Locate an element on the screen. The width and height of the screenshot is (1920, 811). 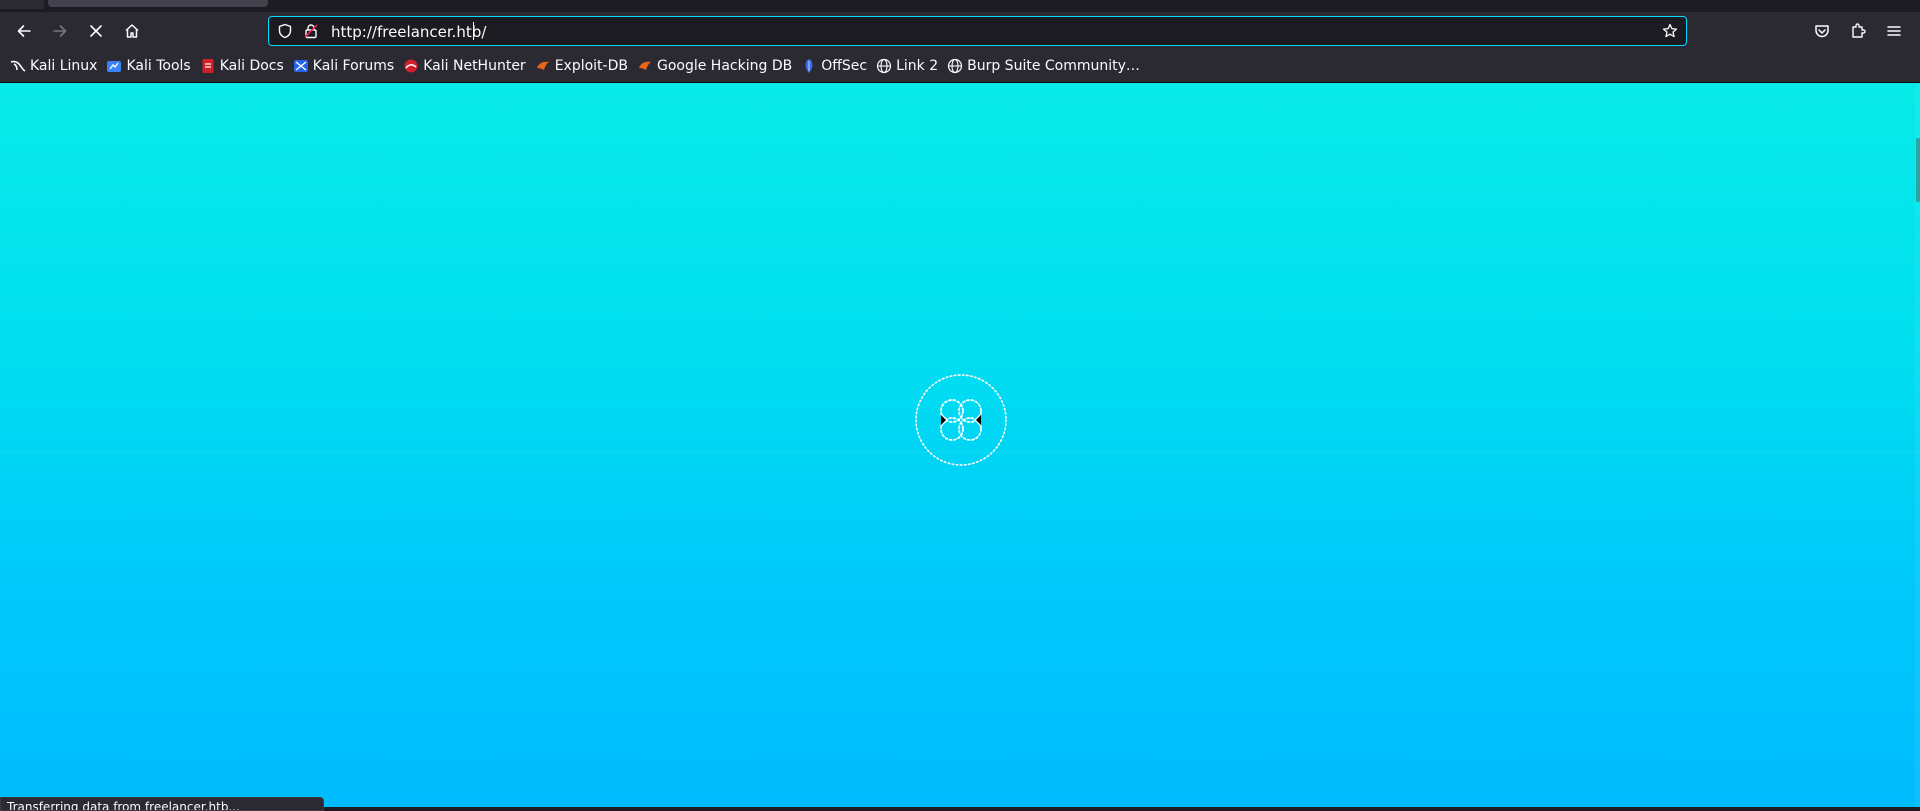
bookmark-kali-tools: Kali Tools is located at coordinates (148, 66).